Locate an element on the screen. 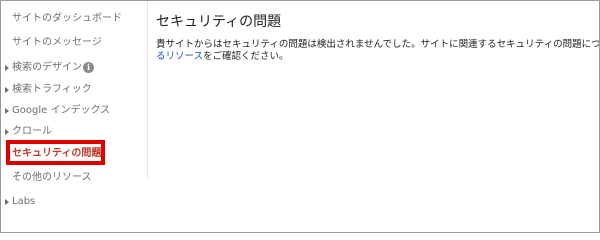 This screenshot has width=600, height=240. highlight-annotation is located at coordinates (55, 152).